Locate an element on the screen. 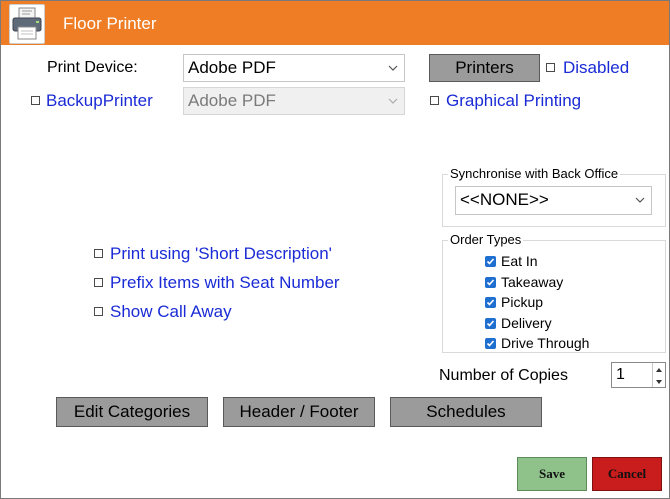 The width and height of the screenshot is (670, 499). pickup-checkbox is located at coordinates (490, 302).